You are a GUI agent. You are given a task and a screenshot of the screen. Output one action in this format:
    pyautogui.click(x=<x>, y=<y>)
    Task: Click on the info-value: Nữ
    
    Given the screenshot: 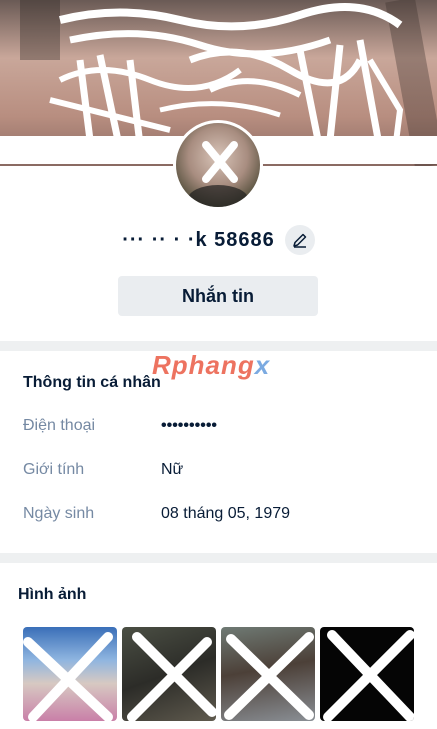 What is the action you would take?
    pyautogui.click(x=172, y=469)
    